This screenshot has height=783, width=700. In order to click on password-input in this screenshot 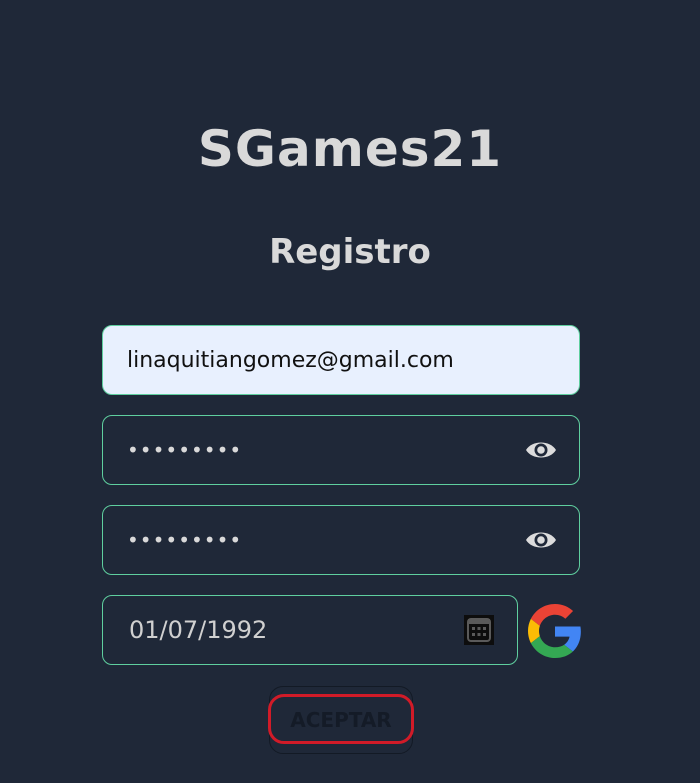, I will do `click(312, 450)`.